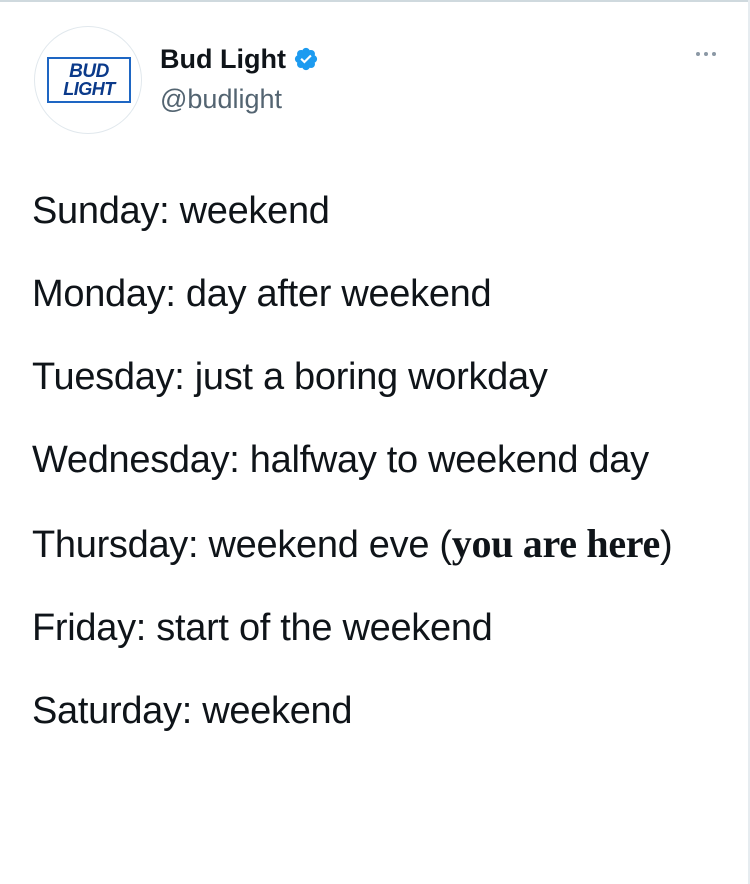 Image resolution: width=750 pixels, height=884 pixels. I want to click on tweet-line-friday: Friday: start of the weekend, so click(262, 628).